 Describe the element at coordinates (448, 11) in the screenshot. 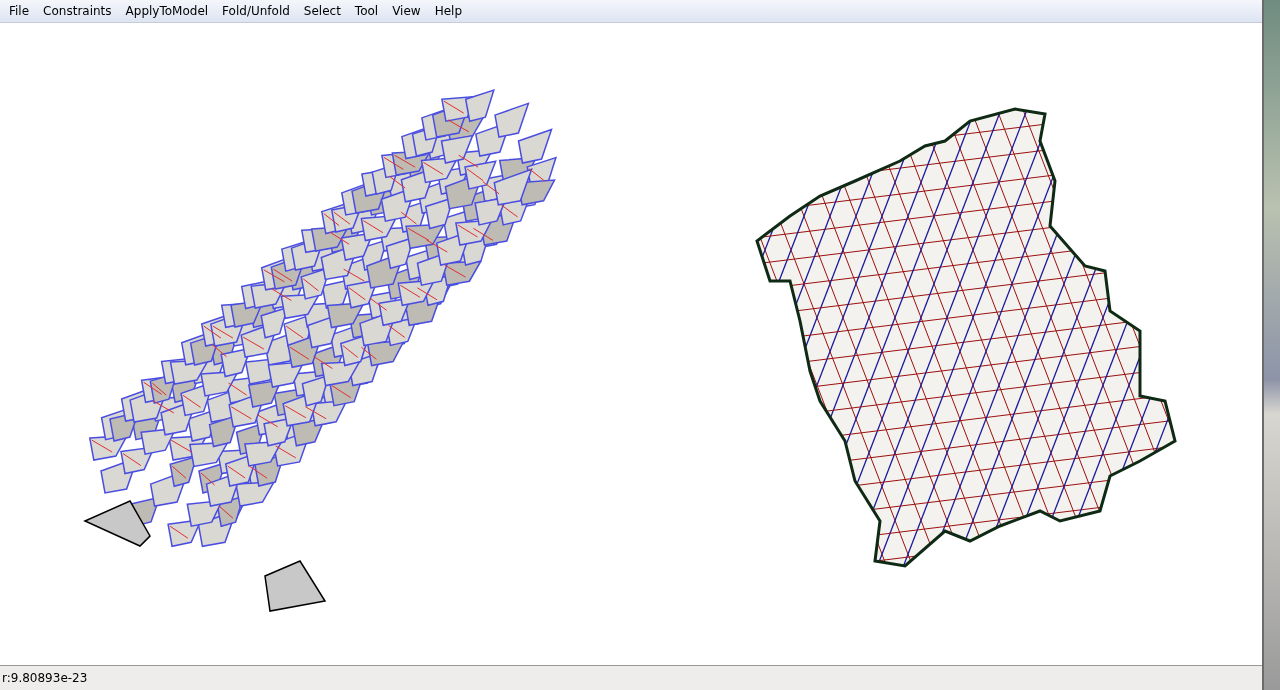

I see `menu-item: Help` at that location.